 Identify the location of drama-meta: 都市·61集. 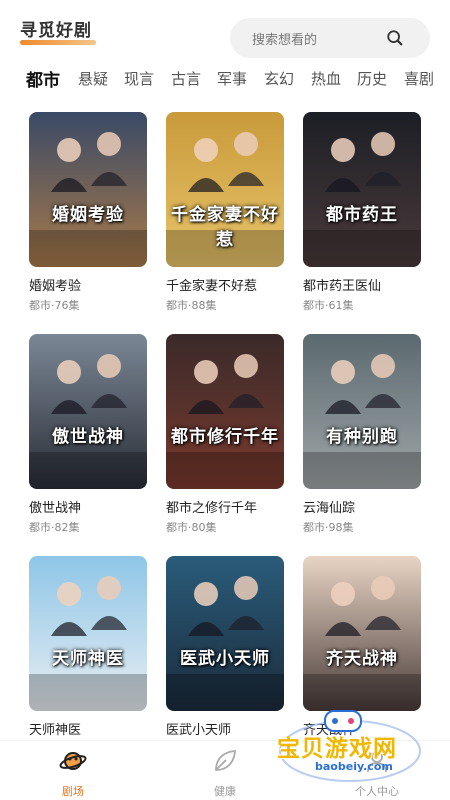
(328, 305).